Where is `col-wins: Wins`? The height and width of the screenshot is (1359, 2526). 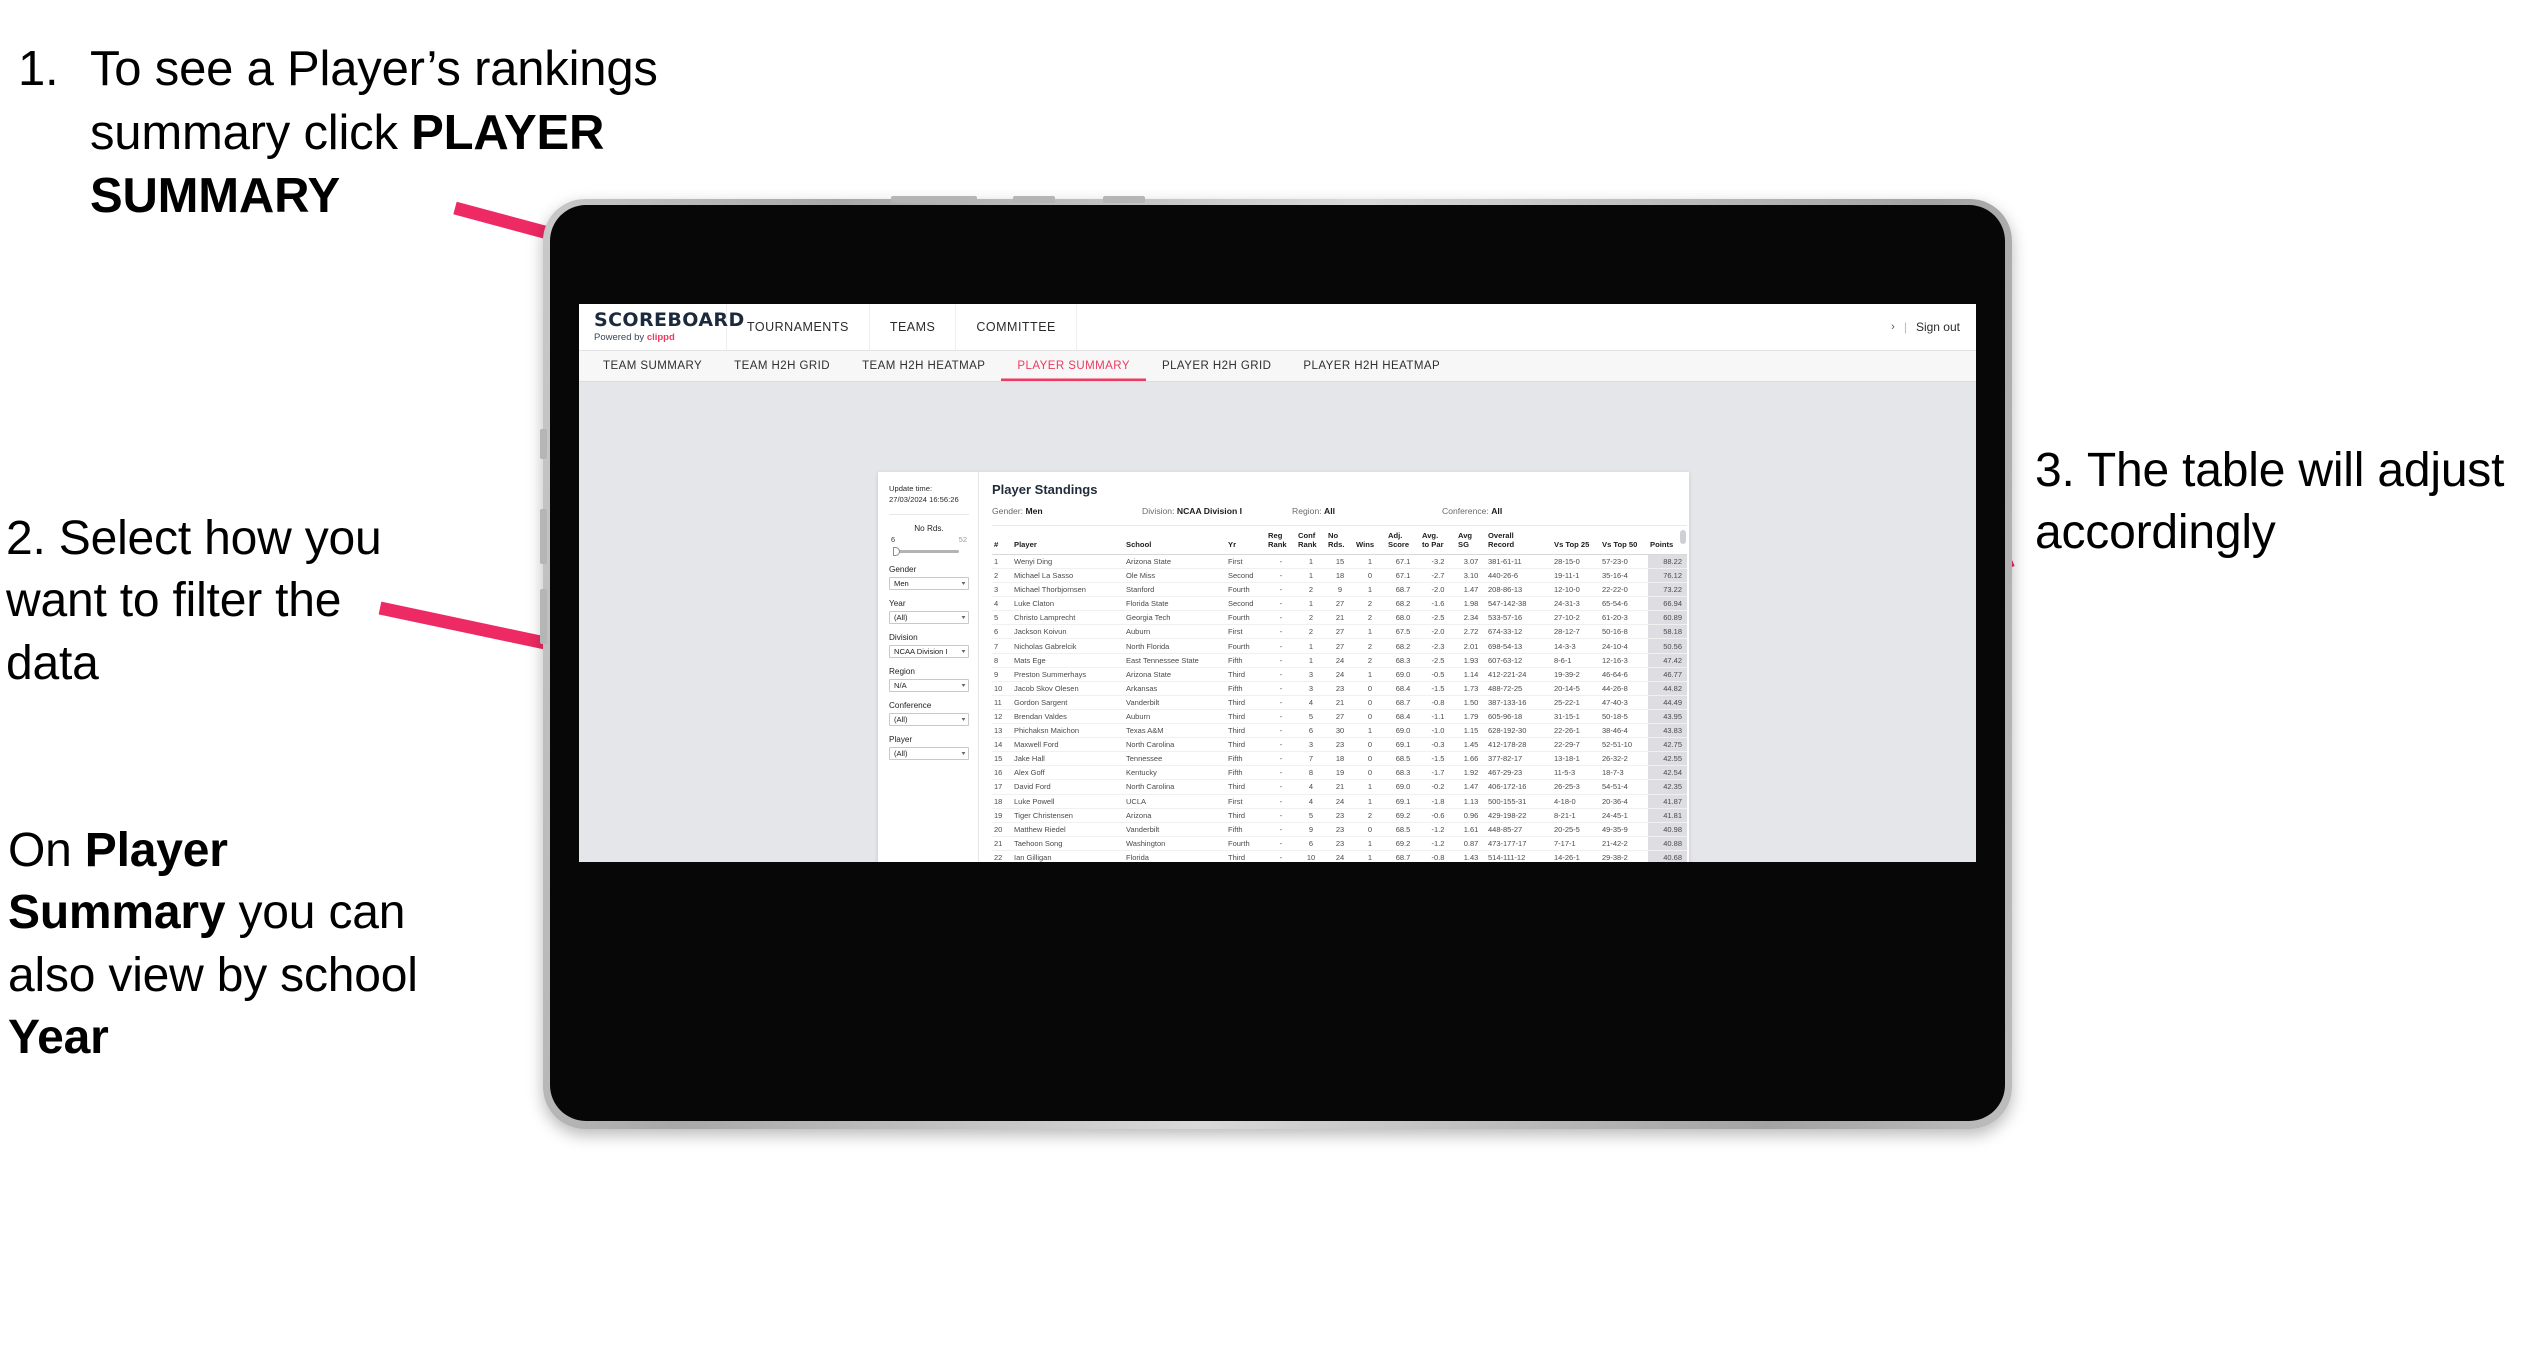
col-wins: Wins is located at coordinates (1370, 540).